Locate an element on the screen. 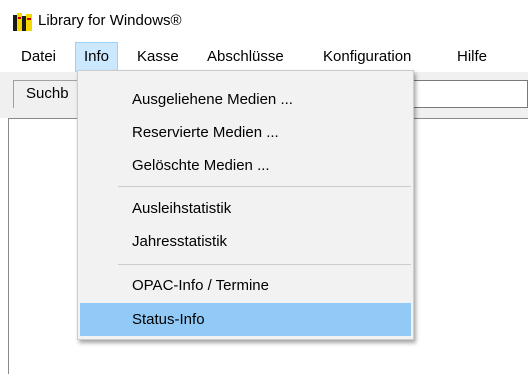 This screenshot has width=528, height=374. menu-konfiguration: Konfiguration is located at coordinates (367, 57).